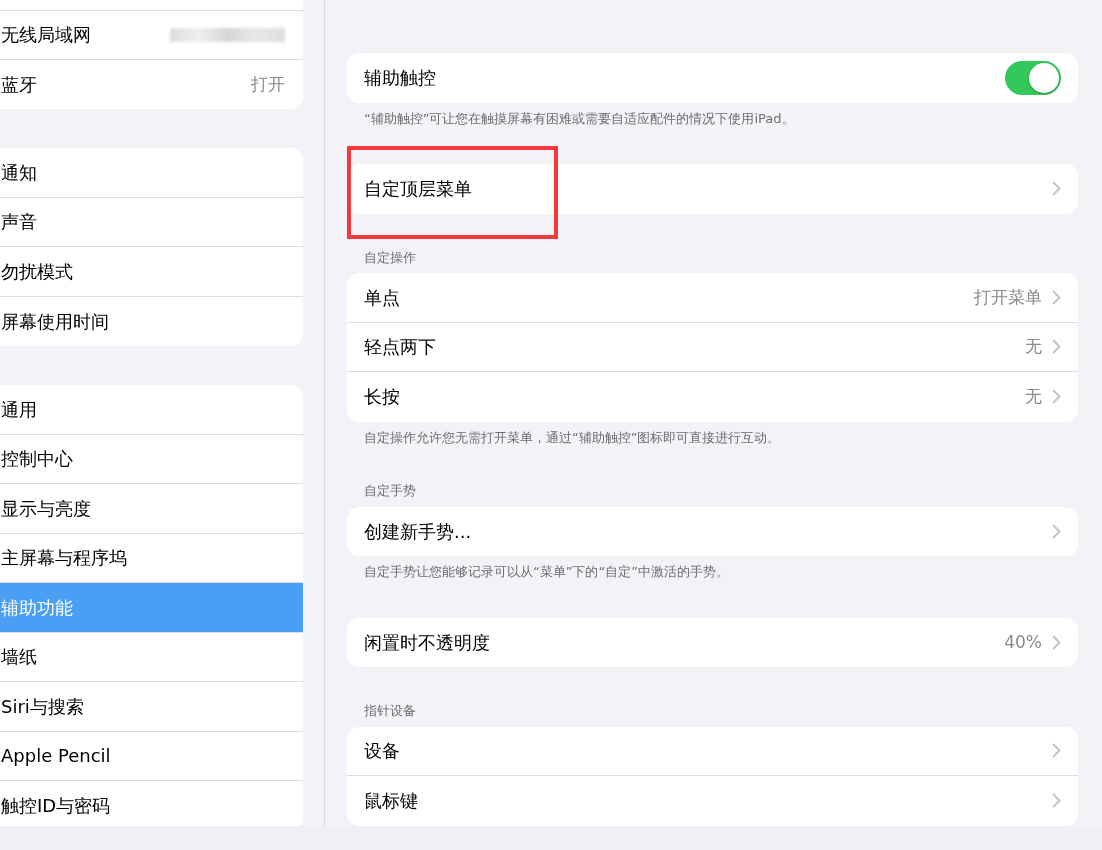  I want to click on sidebar-item: Siri与搜索, so click(151, 707).